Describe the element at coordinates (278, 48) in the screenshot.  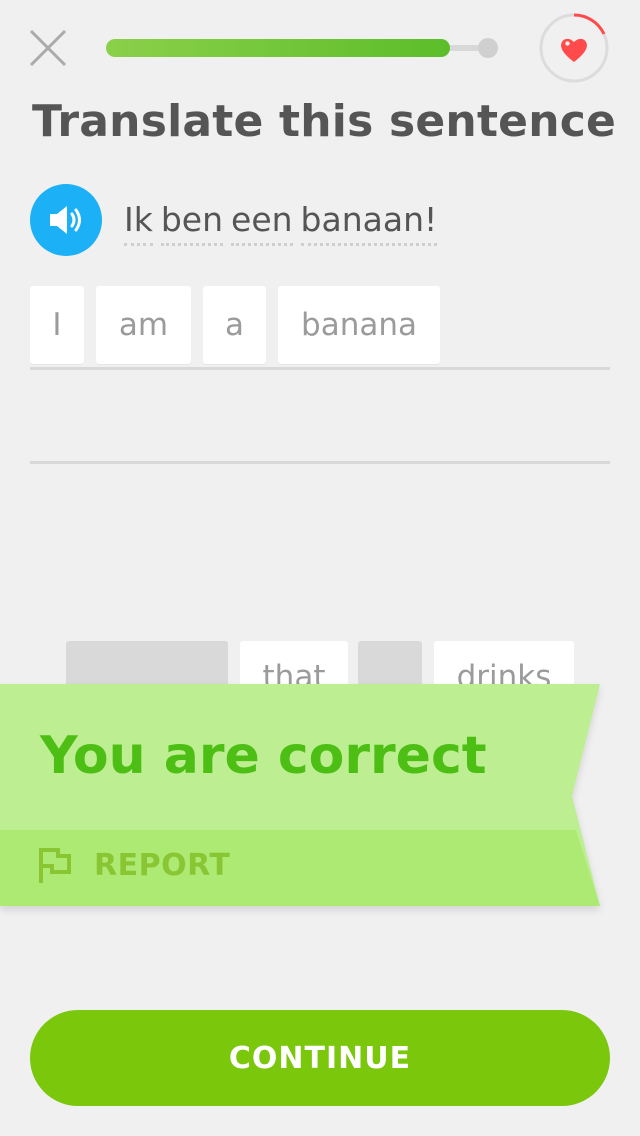
I see `progress-bar-fill` at that location.